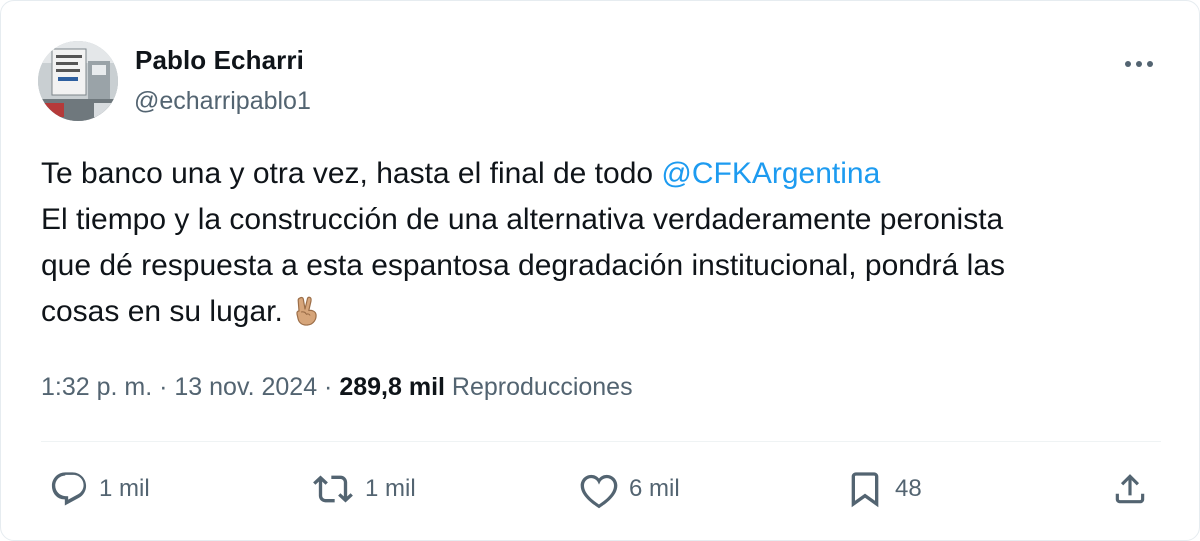 This screenshot has height=541, width=1200. Describe the element at coordinates (390, 488) in the screenshot. I see `repost-count: 1 mil` at that location.